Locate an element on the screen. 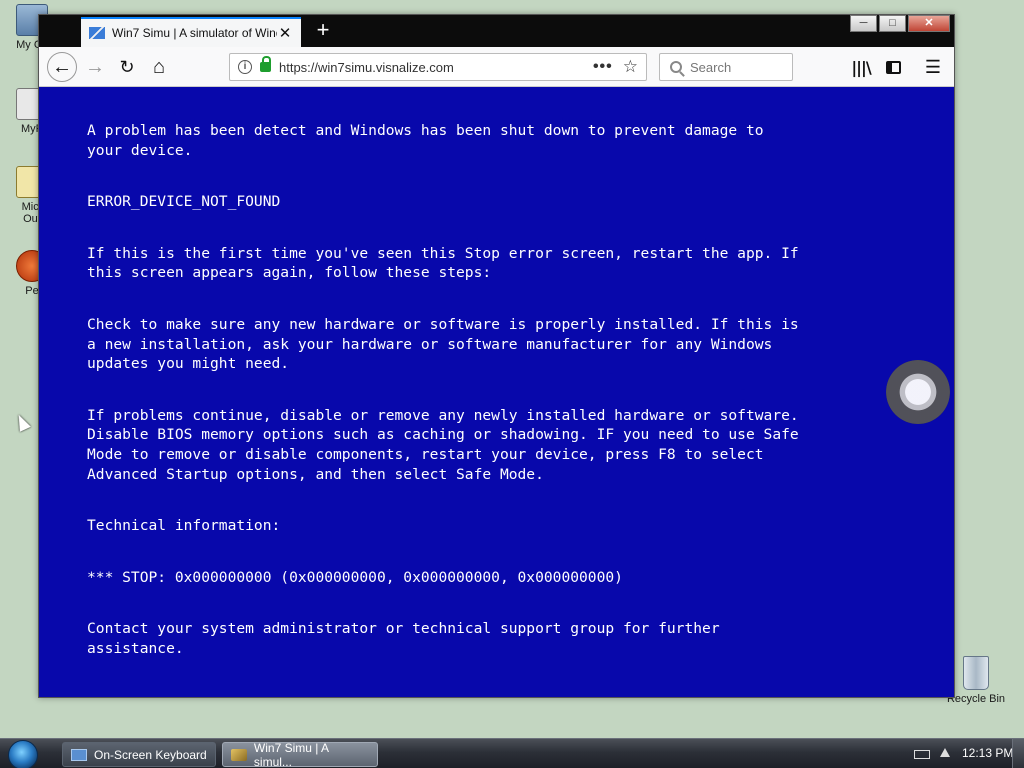 The height and width of the screenshot is (768, 1024). desktop-icon-label: Recycle Bin is located at coordinates (976, 699).